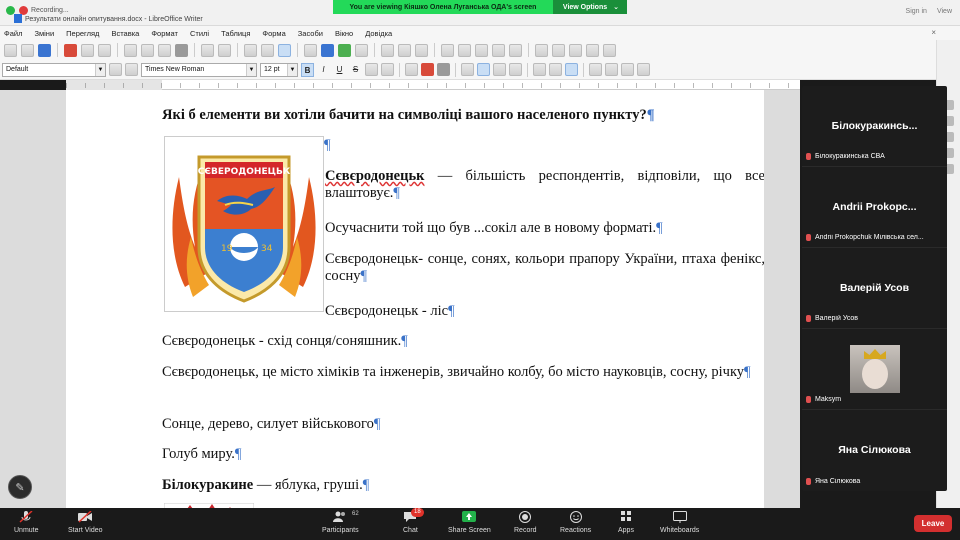 The width and height of the screenshot is (960, 540). What do you see at coordinates (13, 33) in the screenshot?
I see `menu-file: Файл` at bounding box center [13, 33].